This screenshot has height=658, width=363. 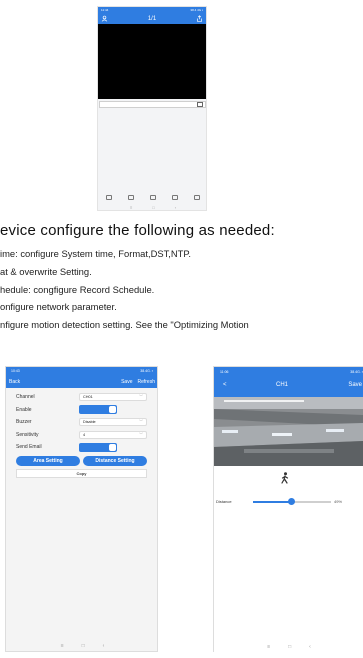 What do you see at coordinates (338, 501) in the screenshot?
I see `distance-percent: 49%` at bounding box center [338, 501].